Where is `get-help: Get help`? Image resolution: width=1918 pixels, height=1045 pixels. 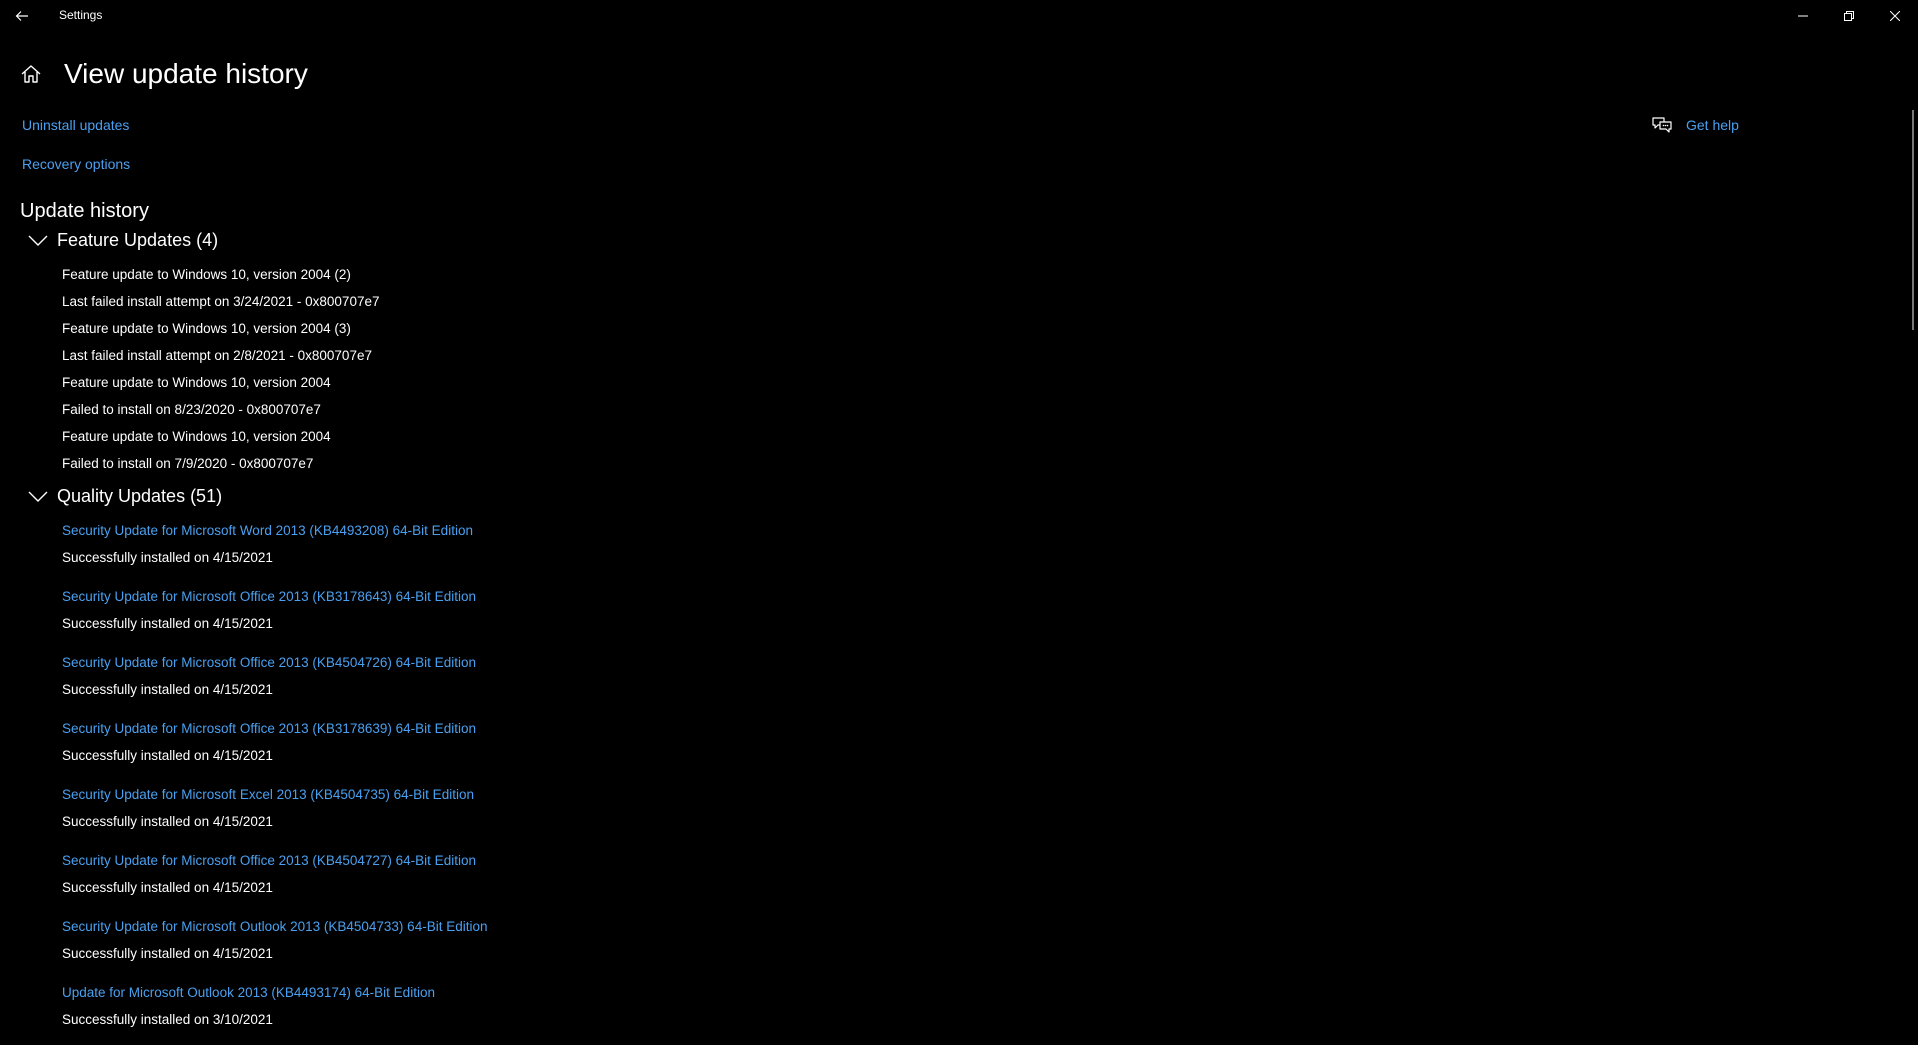
get-help: Get help is located at coordinates (1695, 125).